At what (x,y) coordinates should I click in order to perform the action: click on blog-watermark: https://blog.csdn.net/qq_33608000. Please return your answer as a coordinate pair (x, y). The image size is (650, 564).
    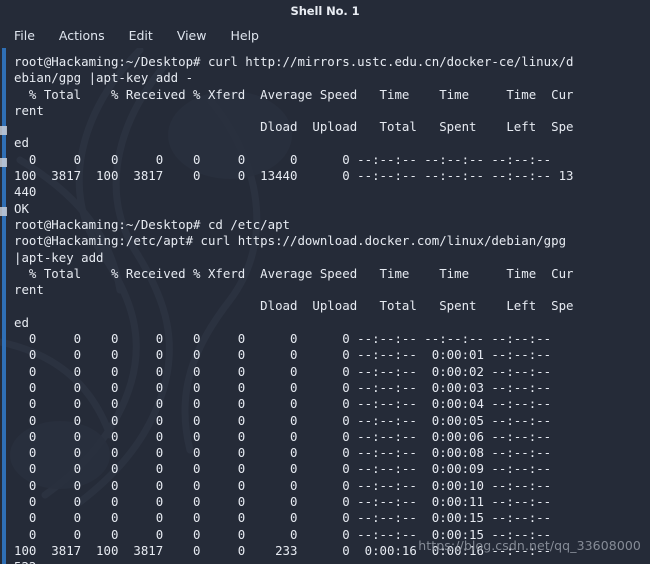
    Looking at the image, I should click on (529, 545).